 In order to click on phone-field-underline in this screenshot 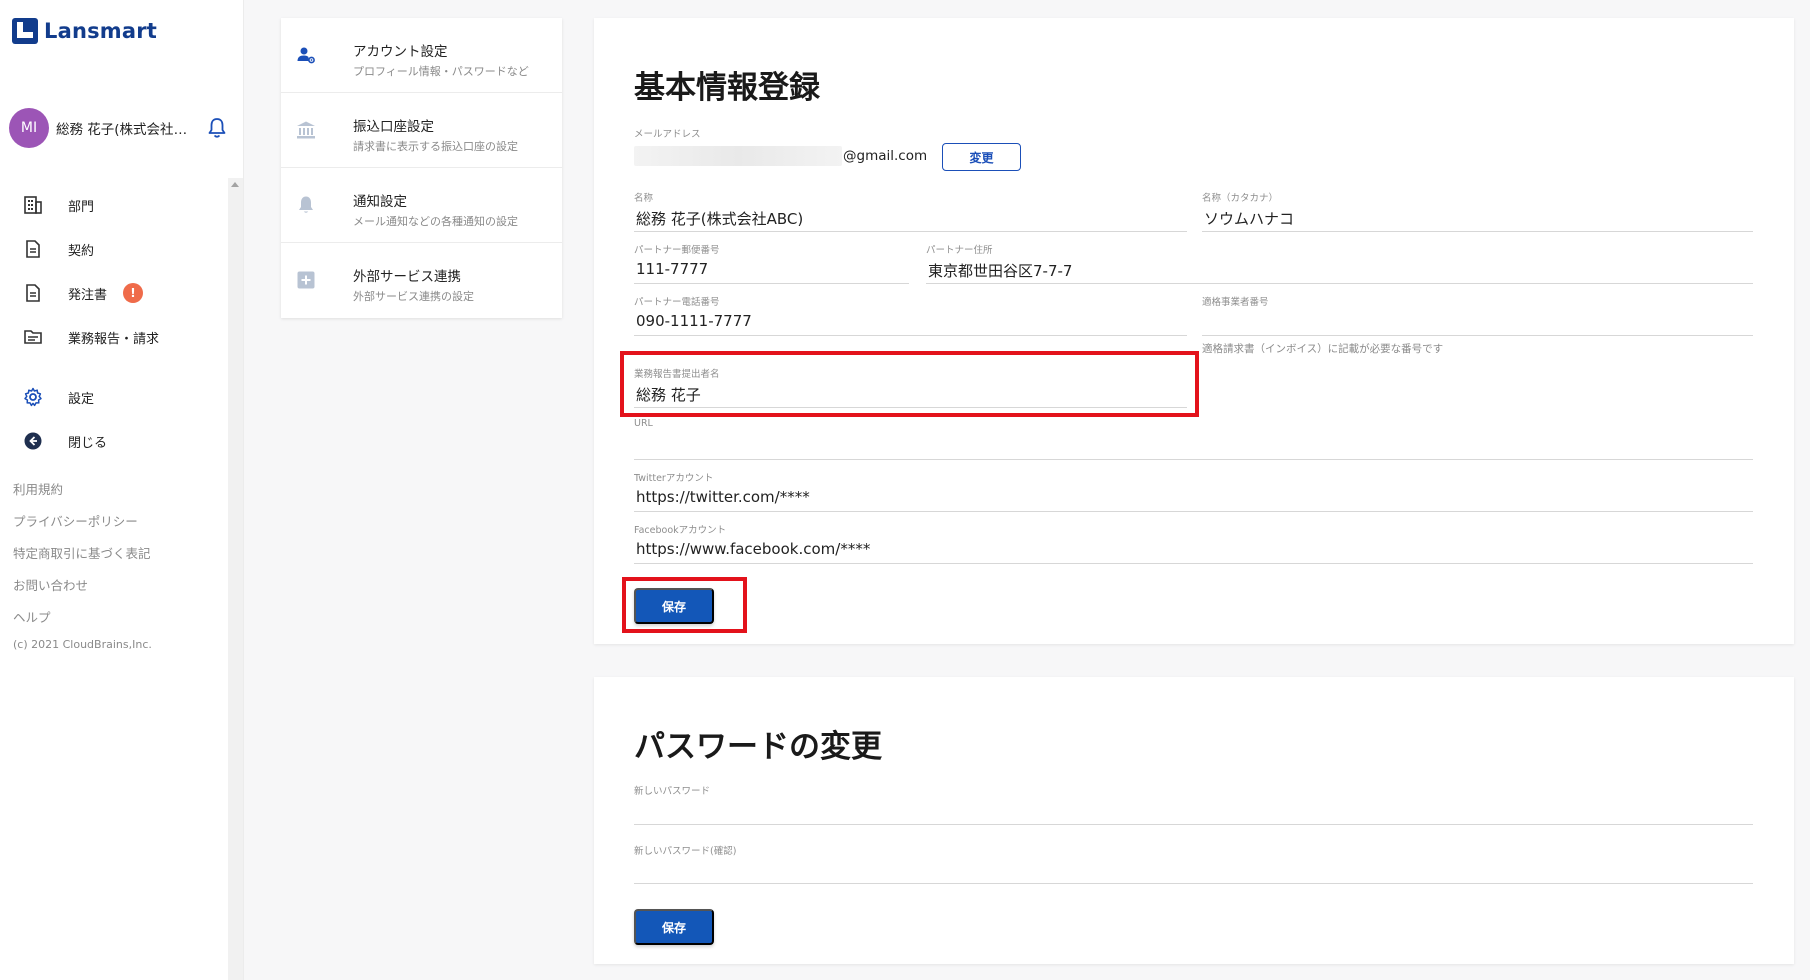, I will do `click(910, 335)`.